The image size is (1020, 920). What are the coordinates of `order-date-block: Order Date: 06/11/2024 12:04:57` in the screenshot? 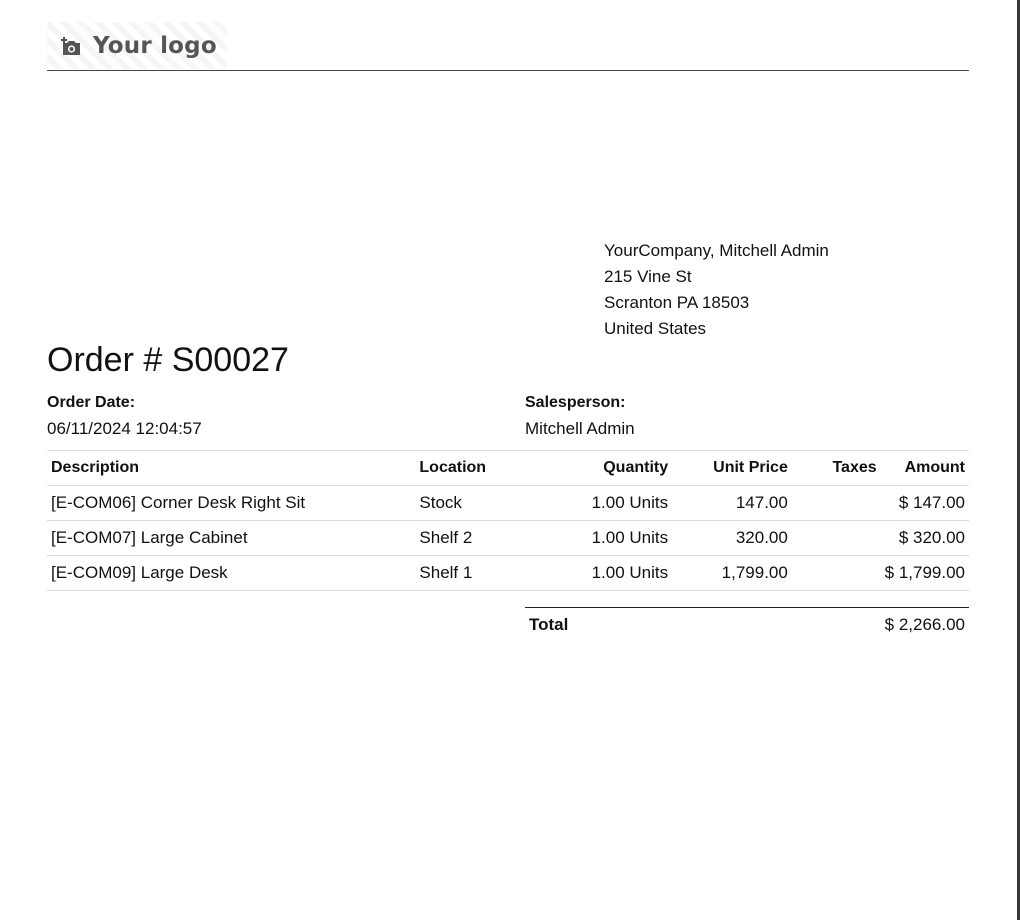 It's located at (124, 416).